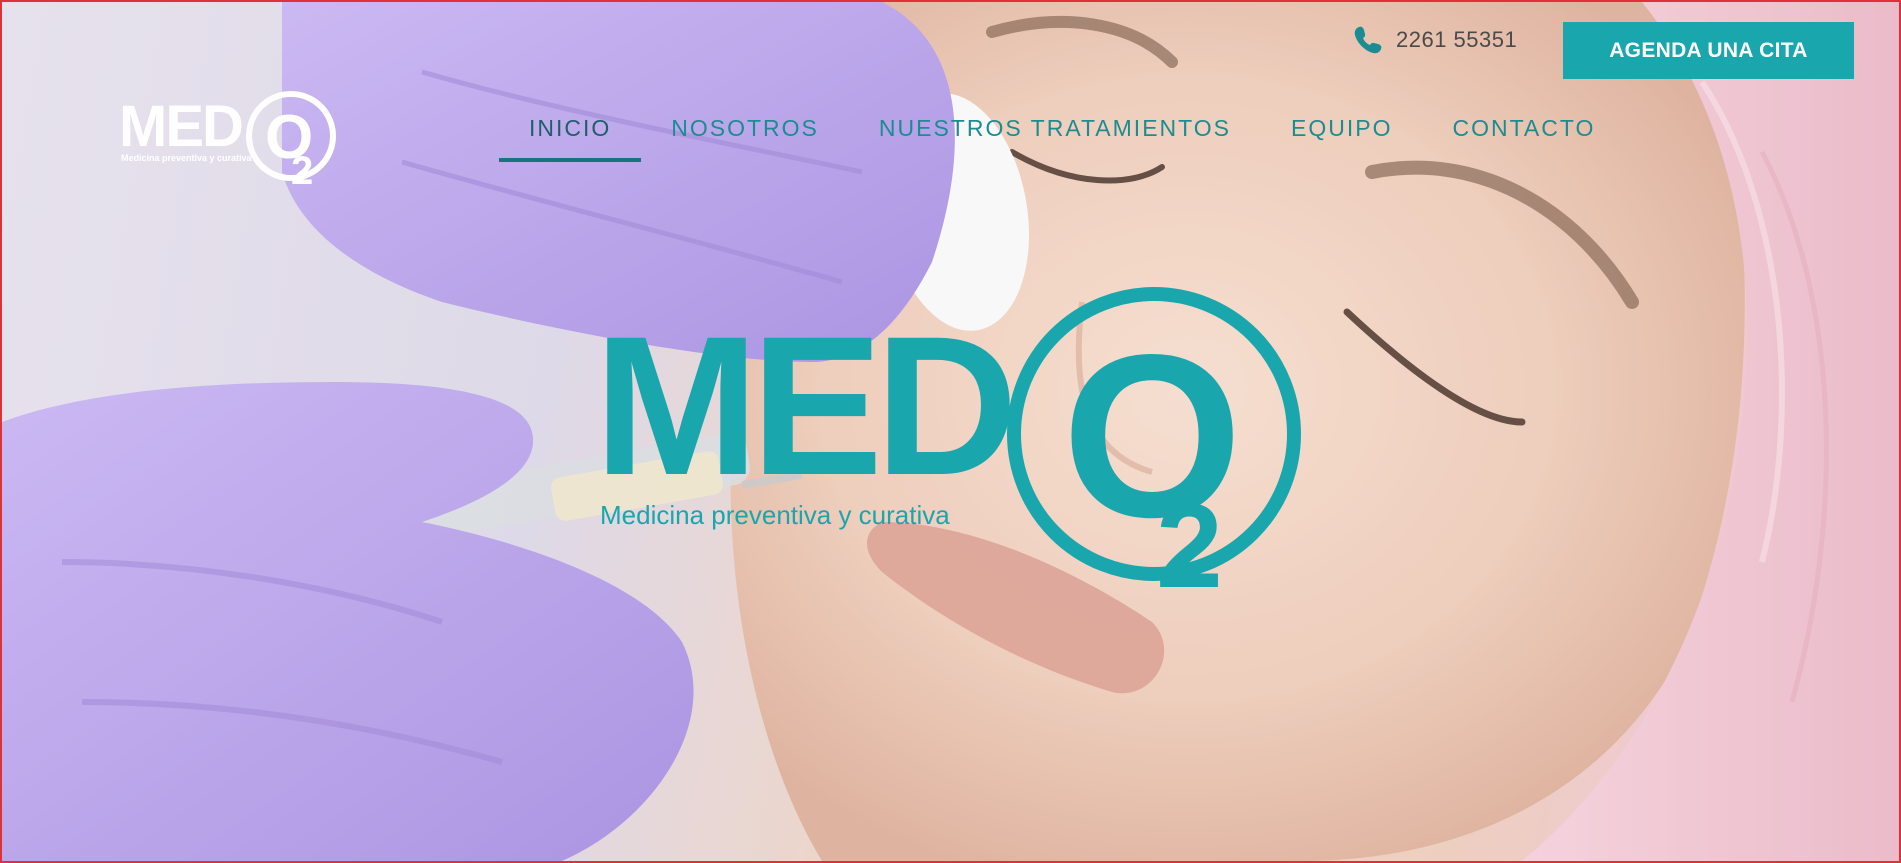 This screenshot has width=1901, height=863. What do you see at coordinates (1456, 40) in the screenshot?
I see `phone-number: 2261 55351` at bounding box center [1456, 40].